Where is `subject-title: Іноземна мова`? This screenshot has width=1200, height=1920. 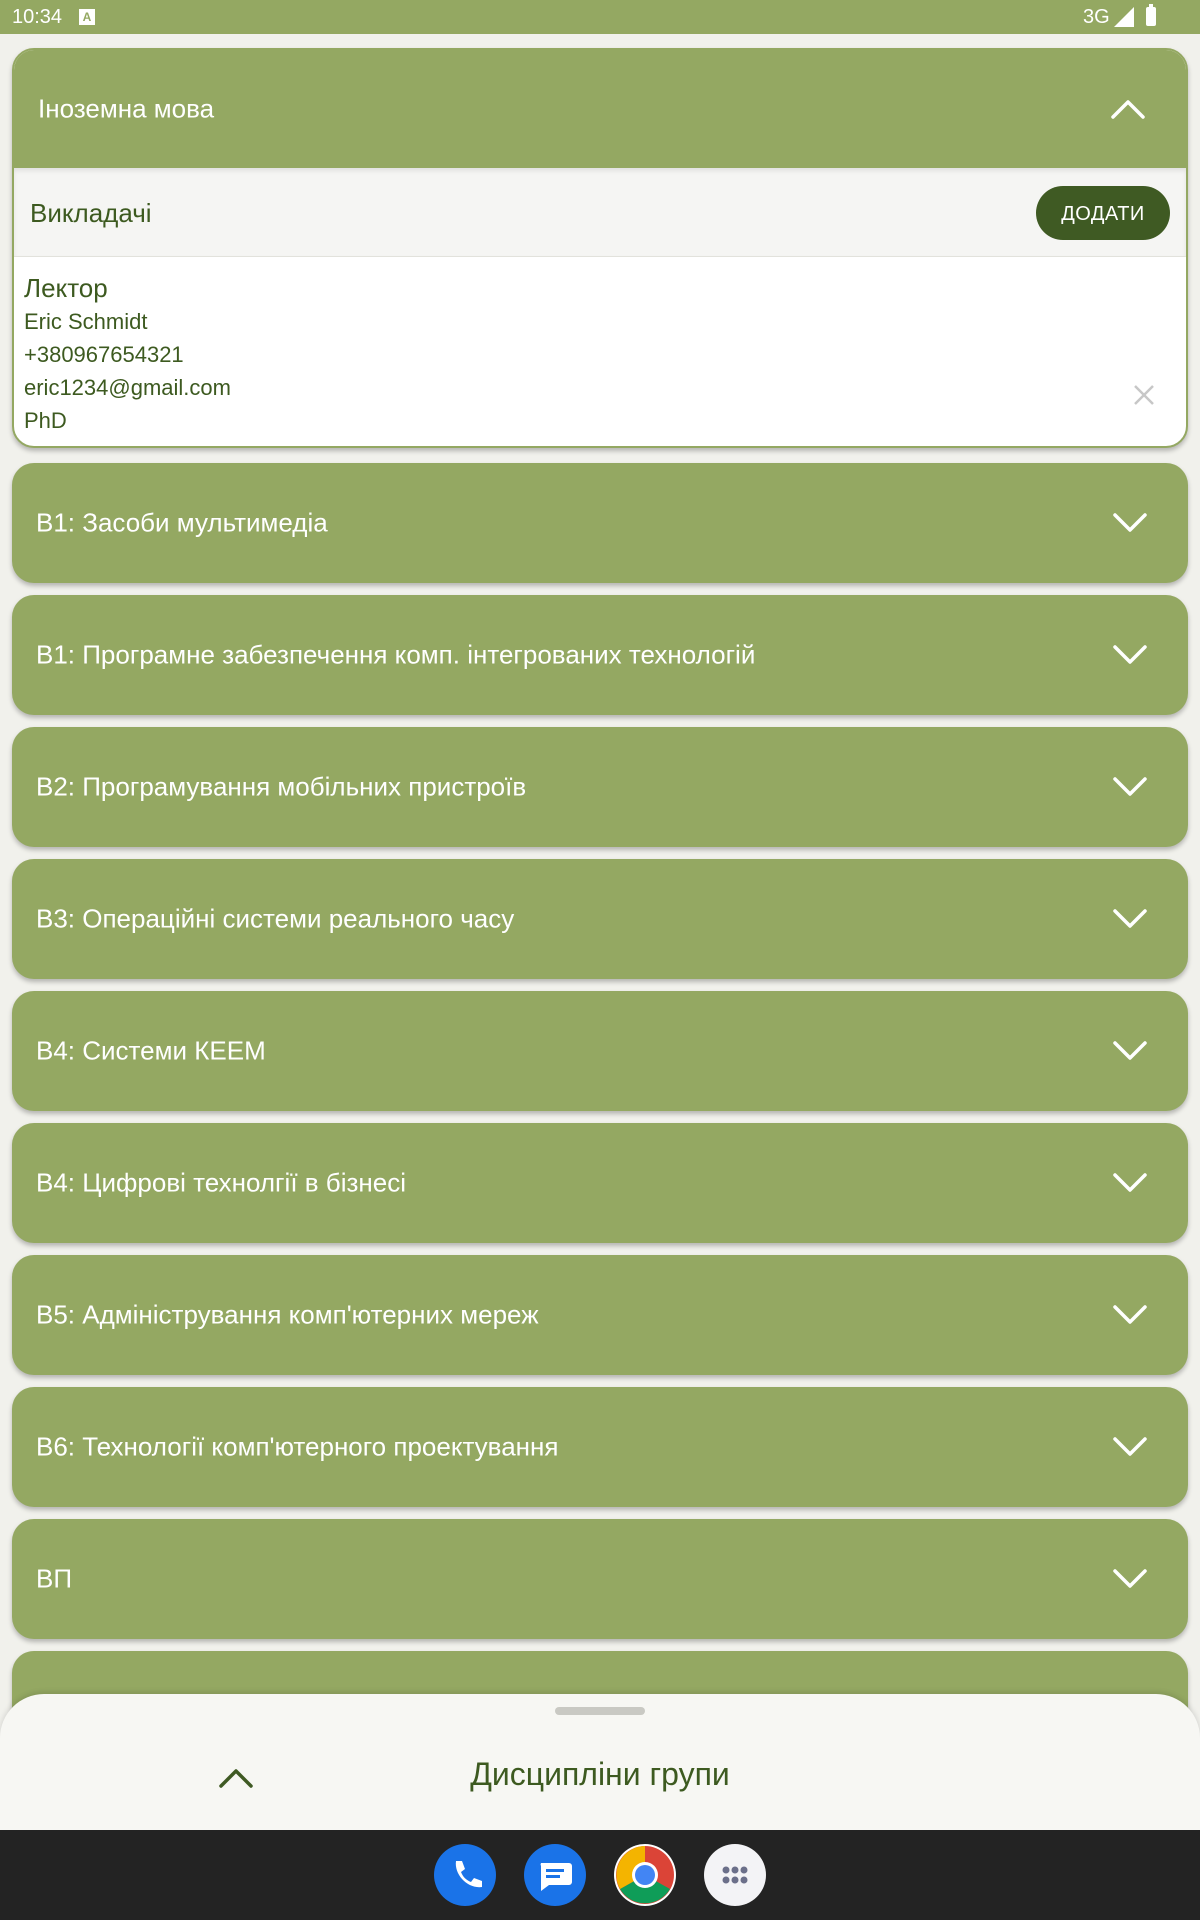 subject-title: Іноземна мова is located at coordinates (126, 108).